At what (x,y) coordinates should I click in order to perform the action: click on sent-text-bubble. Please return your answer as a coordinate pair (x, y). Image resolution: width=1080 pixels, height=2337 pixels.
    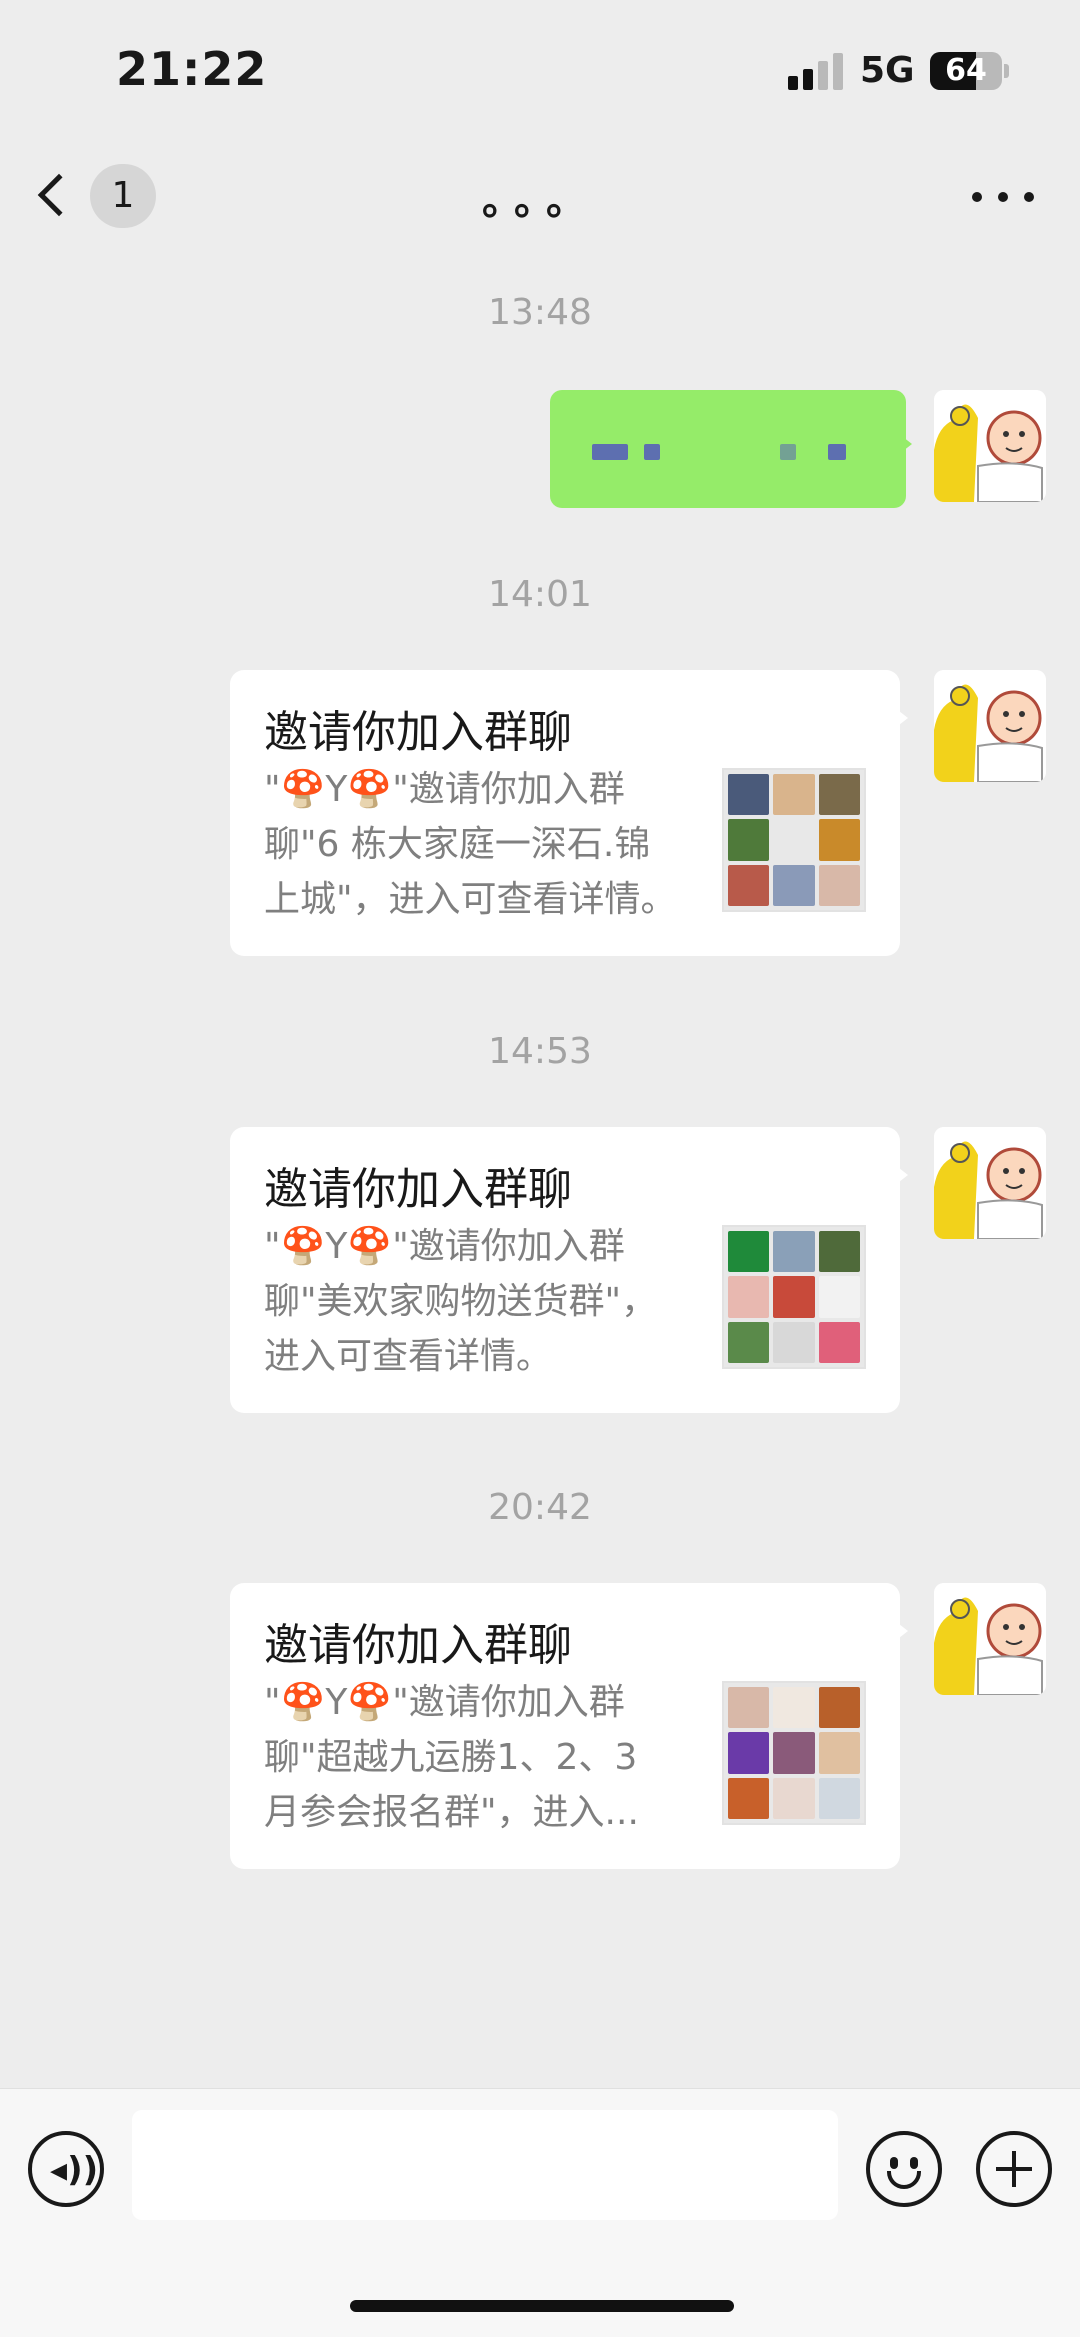
    Looking at the image, I should click on (731, 449).